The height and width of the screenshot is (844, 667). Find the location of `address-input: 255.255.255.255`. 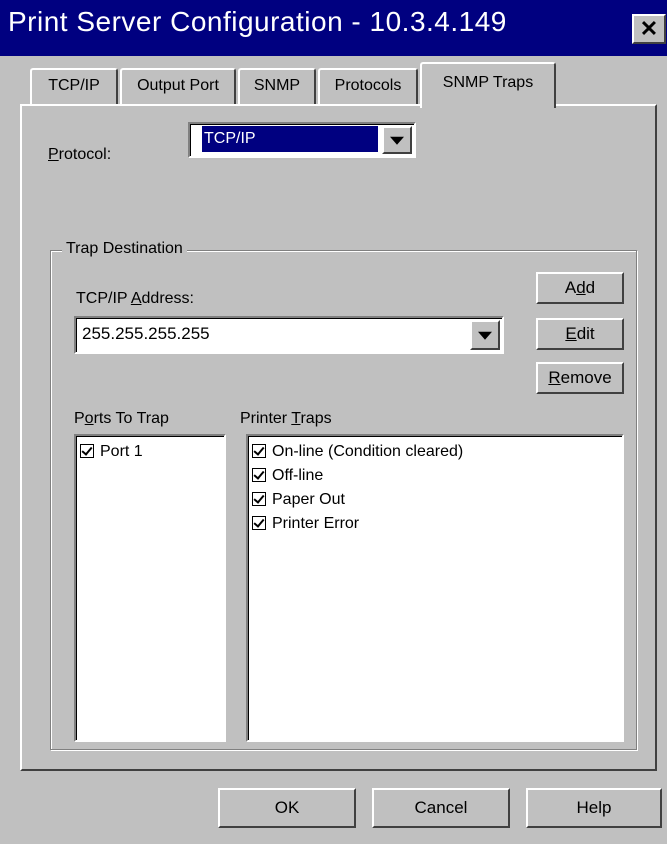

address-input: 255.255.255.255 is located at coordinates (146, 334).